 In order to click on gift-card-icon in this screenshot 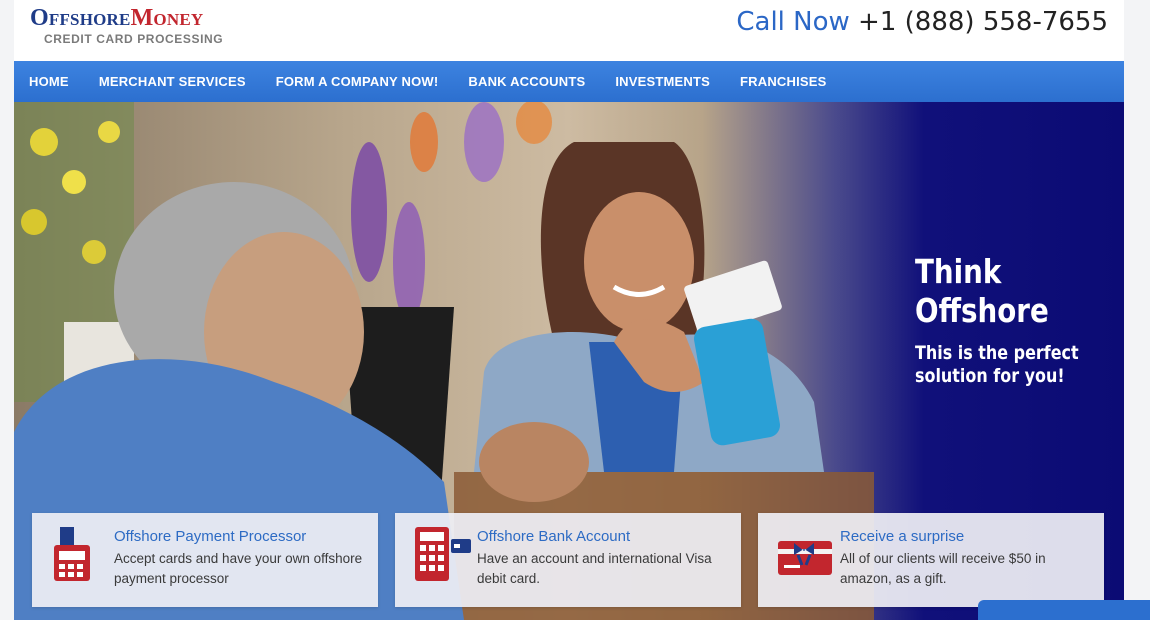, I will do `click(805, 558)`.